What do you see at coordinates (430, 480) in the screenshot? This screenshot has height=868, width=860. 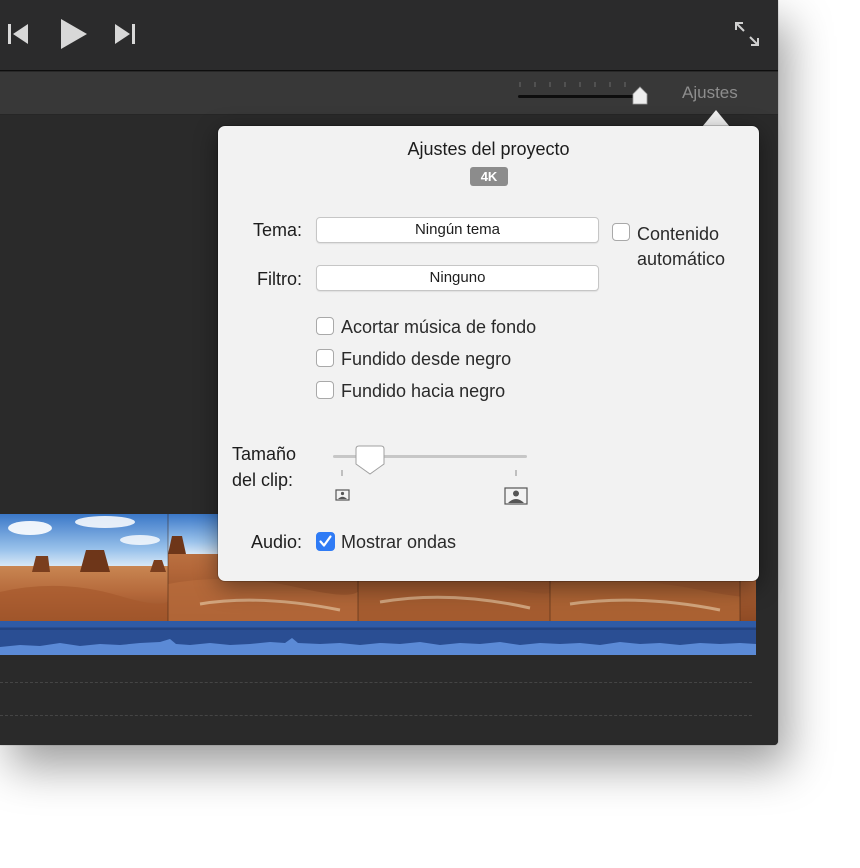 I see `clip-size-slider` at bounding box center [430, 480].